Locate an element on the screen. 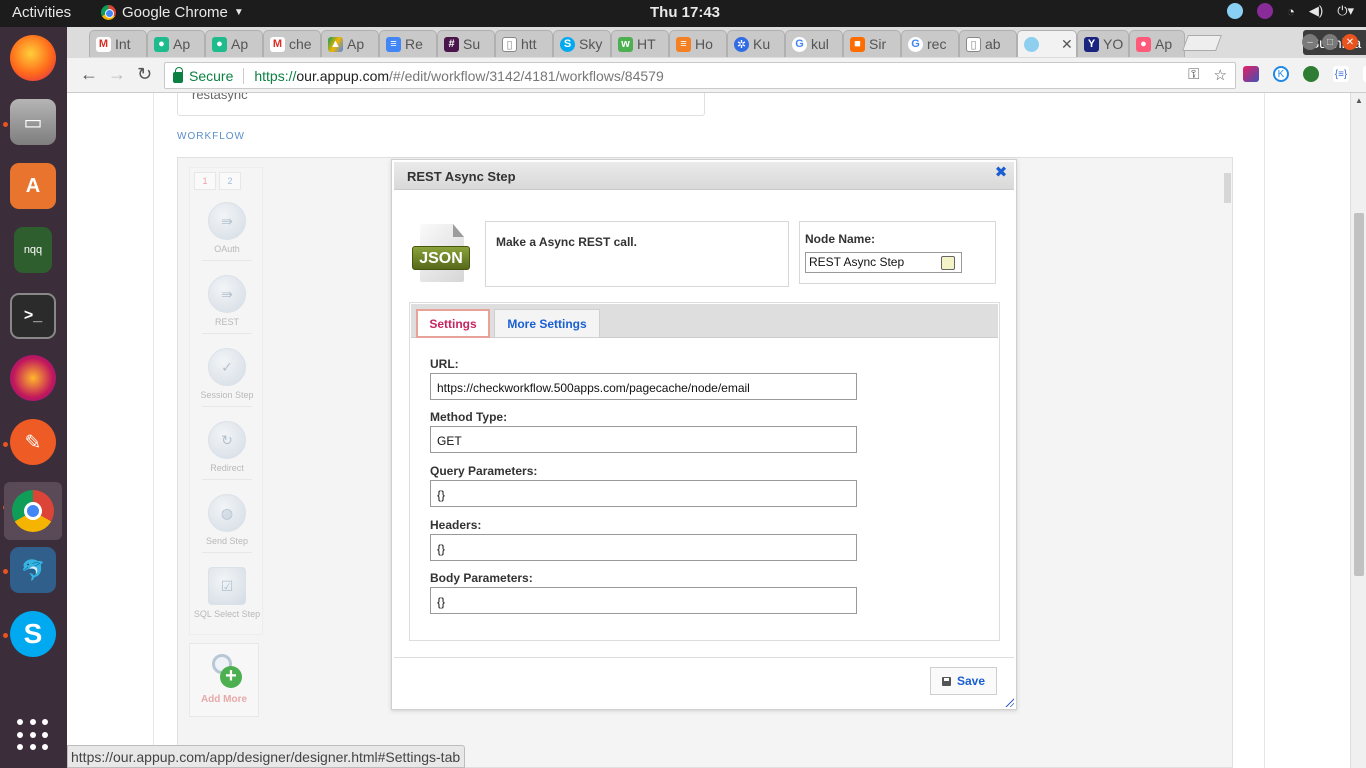 This screenshot has height=768, width=1366. wifi-icon: ◔ is located at coordinates (1291, 11).